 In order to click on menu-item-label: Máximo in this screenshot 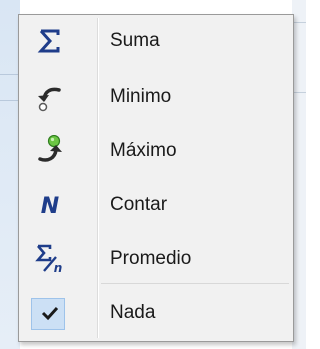, I will do `click(143, 150)`.